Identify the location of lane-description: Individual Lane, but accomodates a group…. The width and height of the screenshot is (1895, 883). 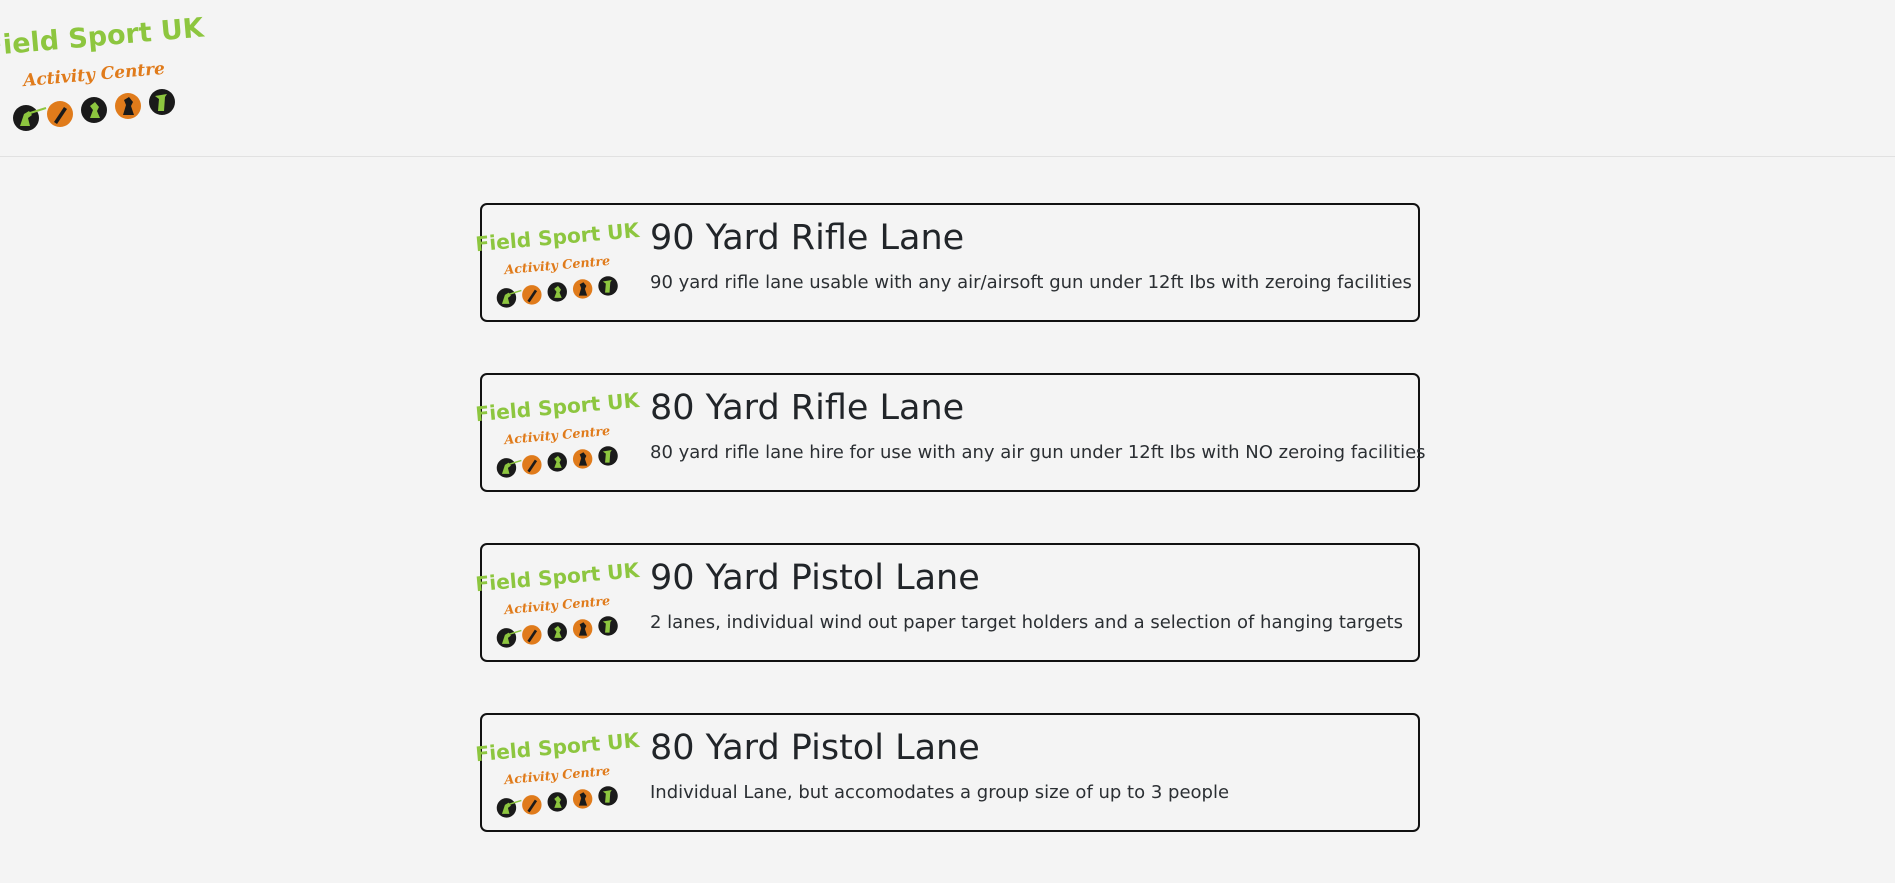
(940, 792).